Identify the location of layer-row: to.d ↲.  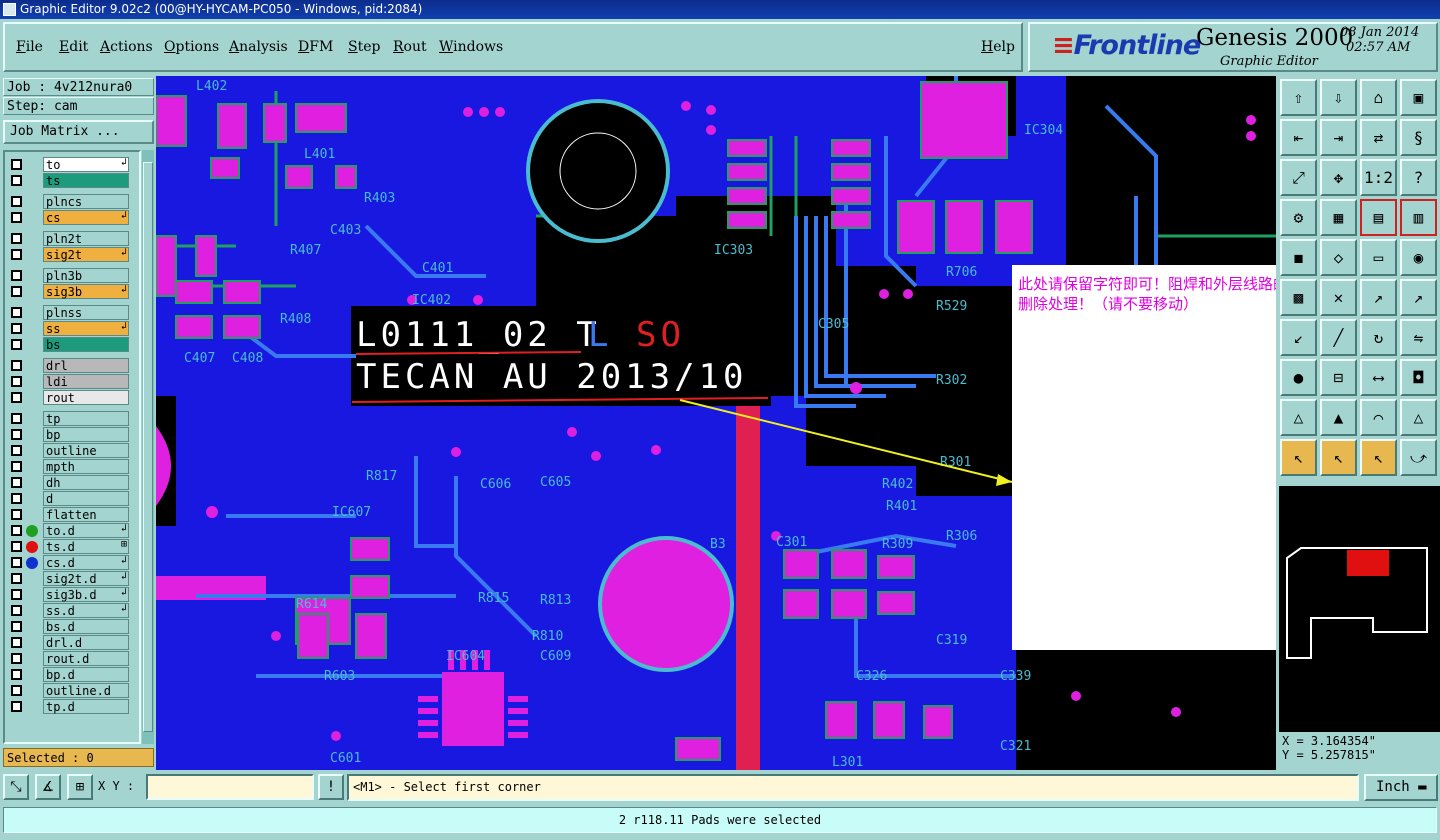
(69, 530).